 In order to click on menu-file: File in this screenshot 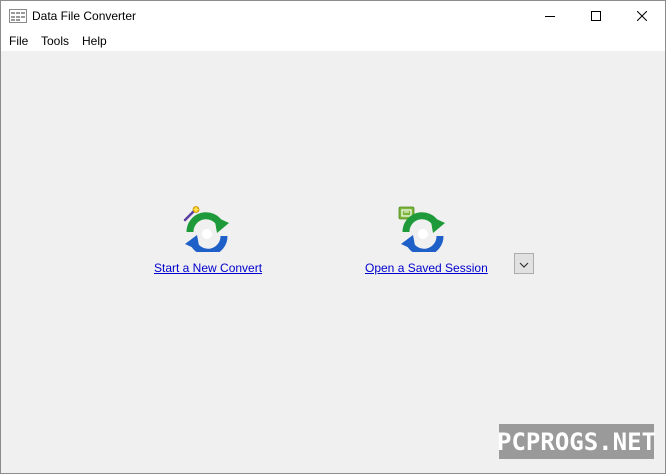, I will do `click(18, 41)`.